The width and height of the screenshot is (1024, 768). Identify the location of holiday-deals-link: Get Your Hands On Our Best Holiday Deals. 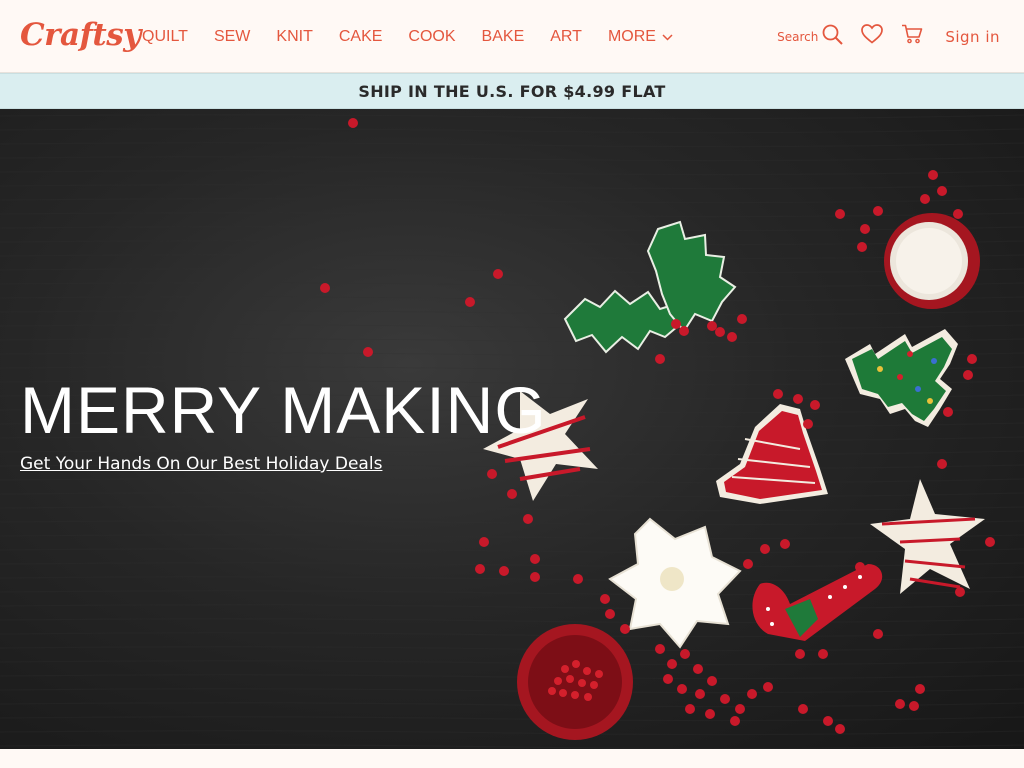
(201, 464).